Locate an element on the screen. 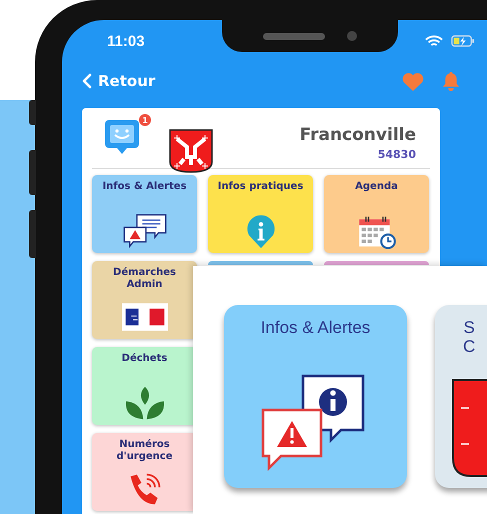  menu-tile: Démarches Admin is located at coordinates (144, 300).